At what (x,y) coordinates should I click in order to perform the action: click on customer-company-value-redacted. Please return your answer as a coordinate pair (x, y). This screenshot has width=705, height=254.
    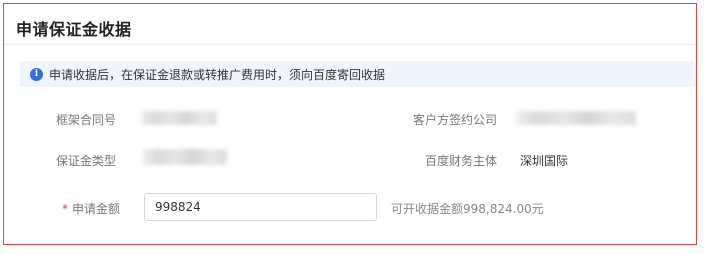
    Looking at the image, I should click on (576, 118).